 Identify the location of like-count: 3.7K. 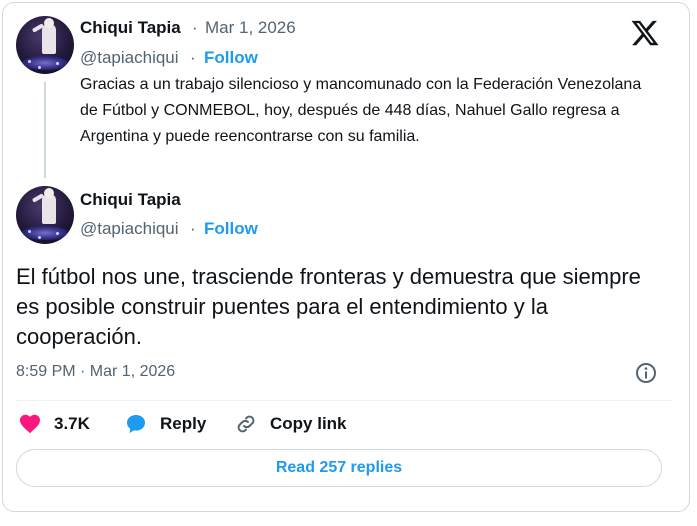
(72, 423).